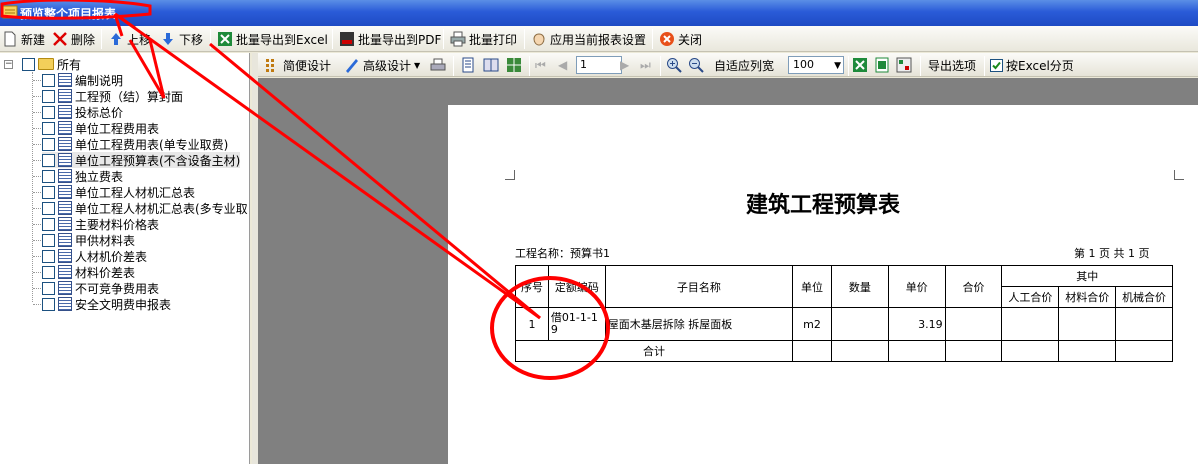  I want to click on print-button, so click(438, 65).